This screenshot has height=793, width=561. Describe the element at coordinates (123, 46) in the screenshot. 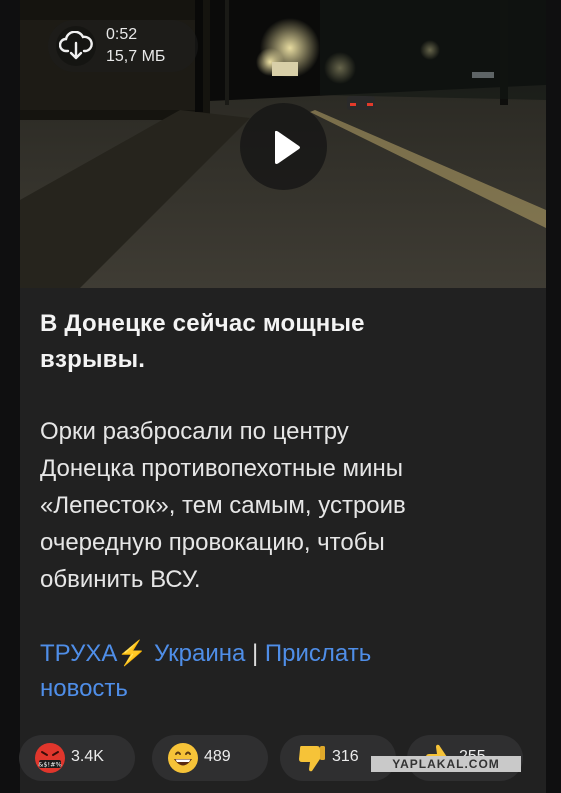

I see `download-badge: 0:52 15,7 МБ` at that location.